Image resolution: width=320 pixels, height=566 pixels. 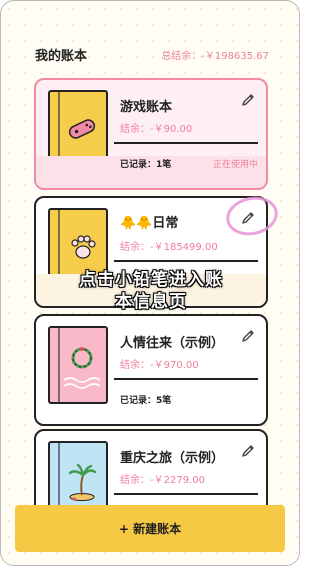 I want to click on wreath-icon, so click(x=82, y=368).